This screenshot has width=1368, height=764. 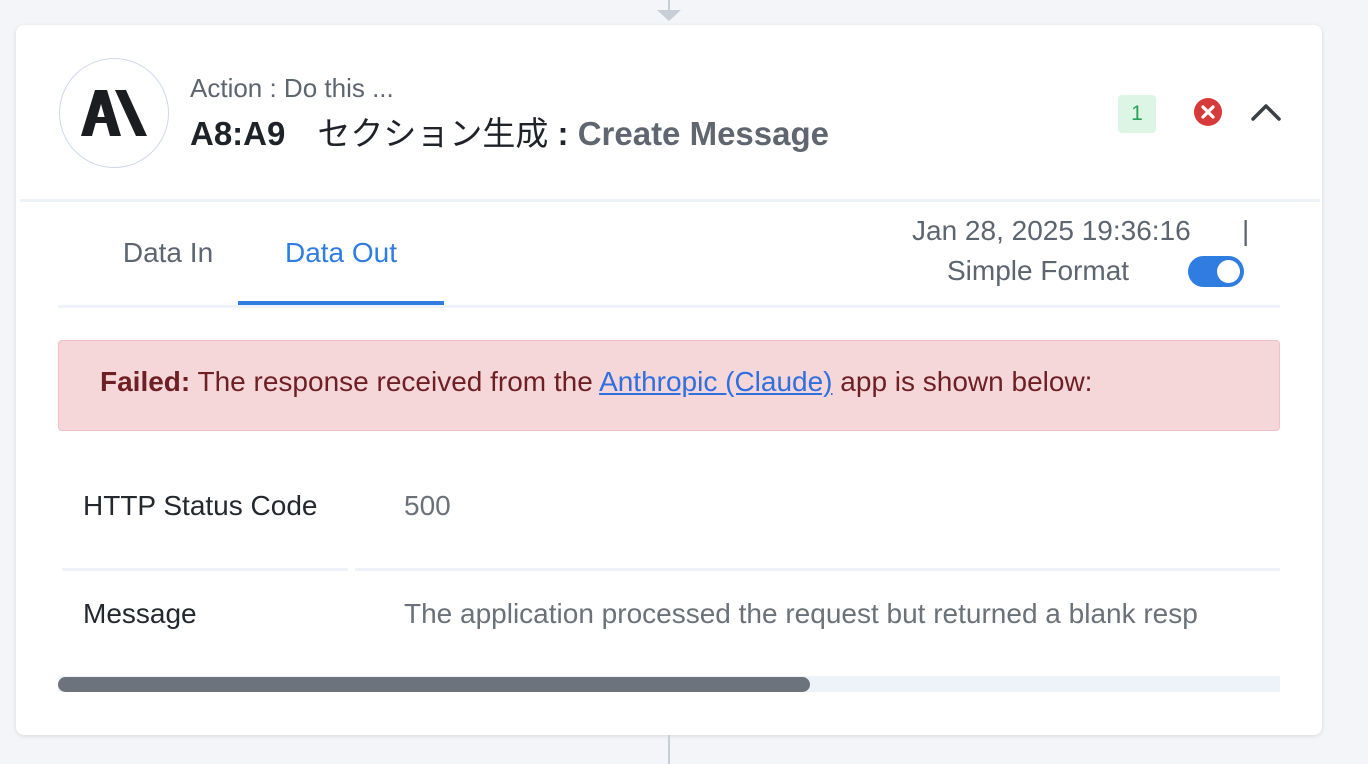 What do you see at coordinates (670, 200) in the screenshot?
I see `header-divider` at bounding box center [670, 200].